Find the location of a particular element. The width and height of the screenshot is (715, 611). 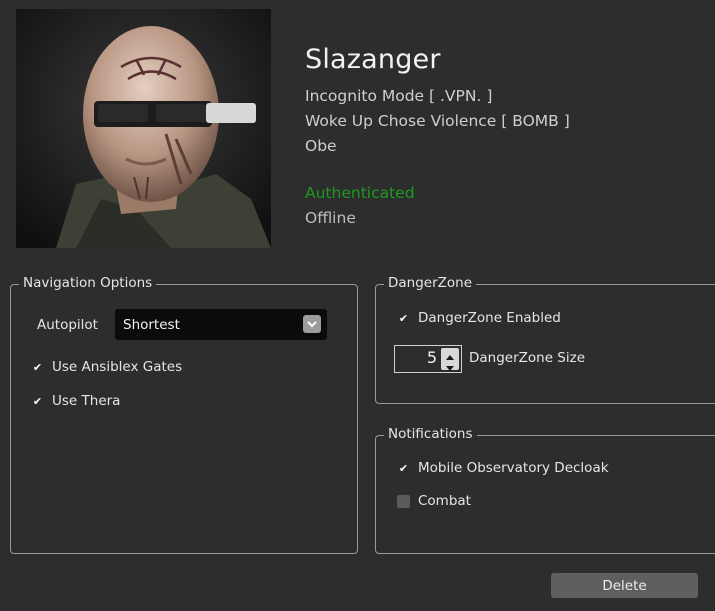

autopilot-selected-value: Shortest is located at coordinates (151, 325).